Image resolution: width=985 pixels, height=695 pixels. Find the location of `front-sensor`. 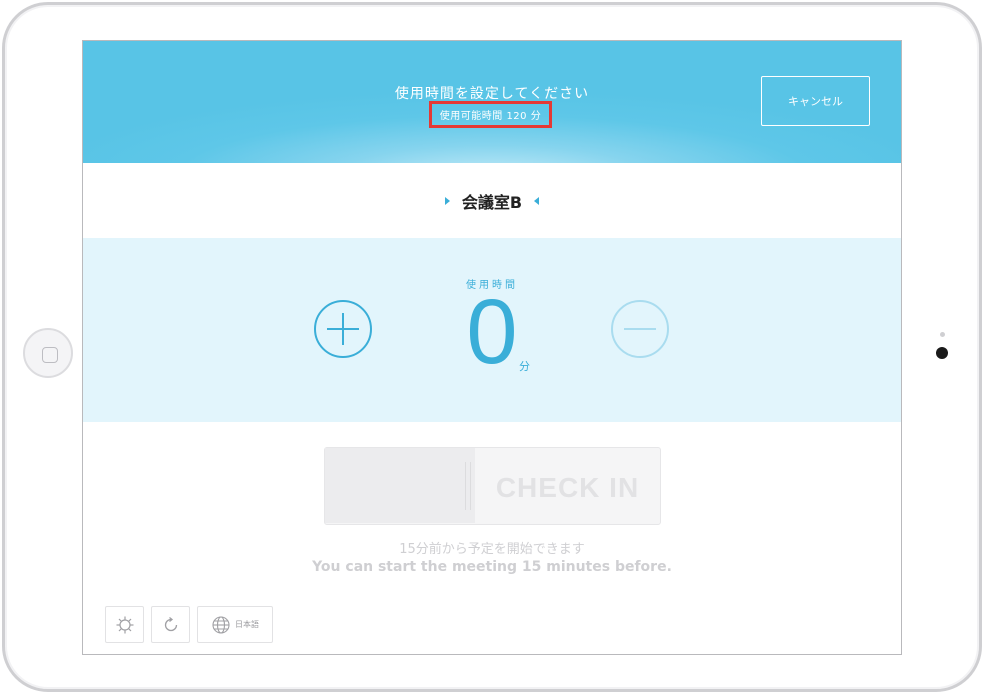

front-sensor is located at coordinates (942, 334).